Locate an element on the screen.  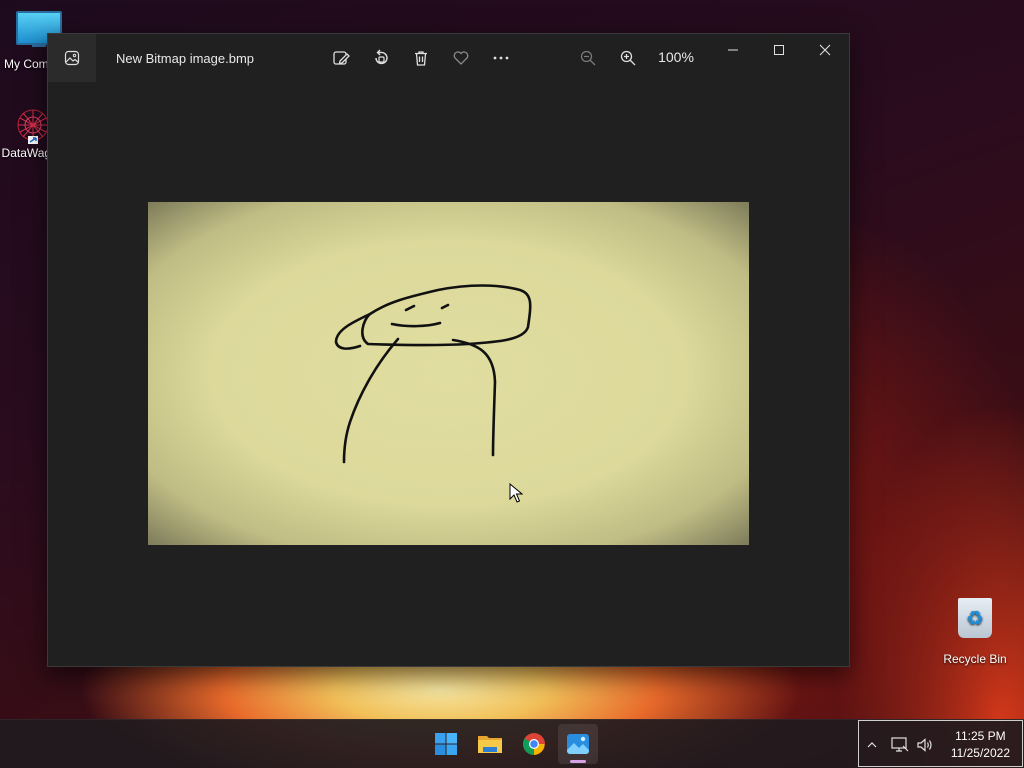
trash-icon is located at coordinates (421, 58).